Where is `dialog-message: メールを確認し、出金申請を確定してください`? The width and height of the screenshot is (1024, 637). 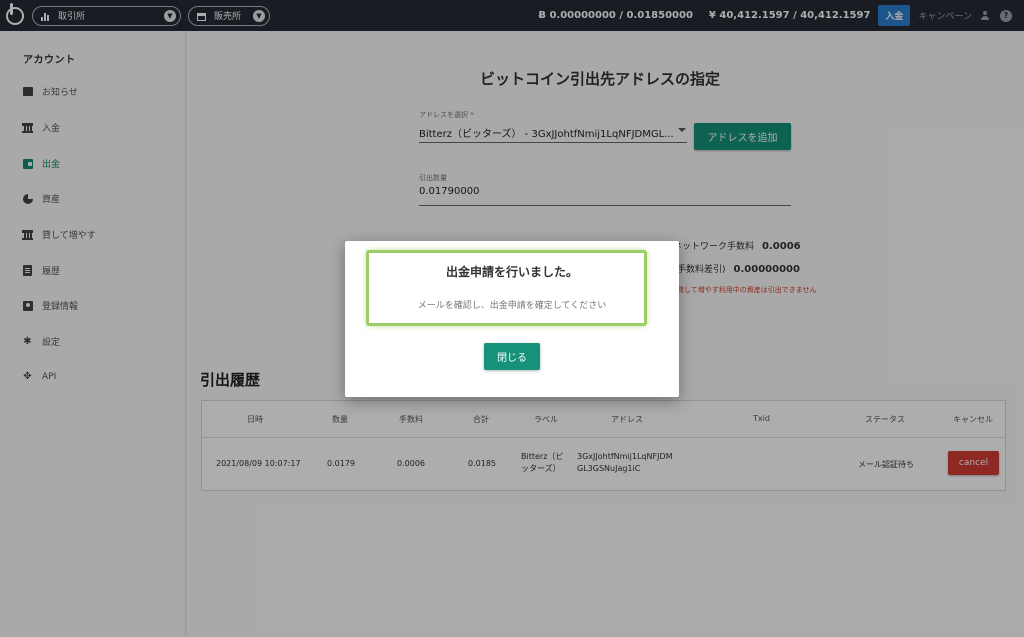
dialog-message: メールを確認し、出金申請を確定してください is located at coordinates (512, 306).